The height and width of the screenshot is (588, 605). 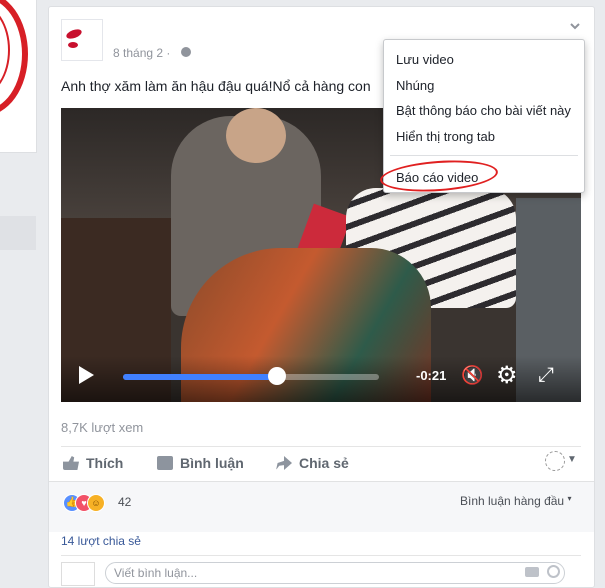 What do you see at coordinates (96, 503) in the screenshot?
I see `haha-reaction-icon: ☺` at bounding box center [96, 503].